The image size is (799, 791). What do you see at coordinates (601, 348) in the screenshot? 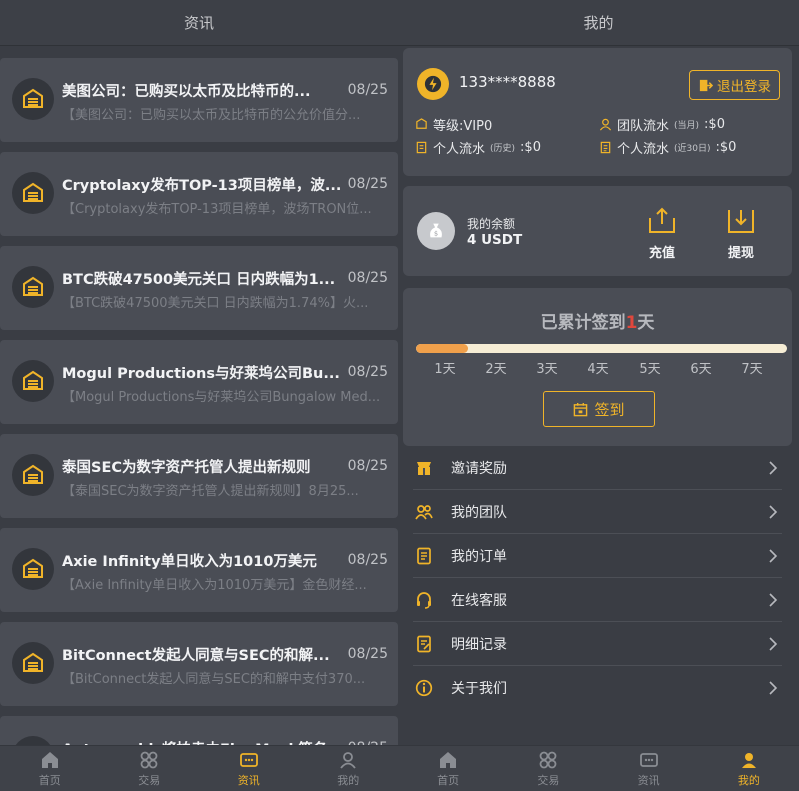
I see `signin-progress-bar` at bounding box center [601, 348].